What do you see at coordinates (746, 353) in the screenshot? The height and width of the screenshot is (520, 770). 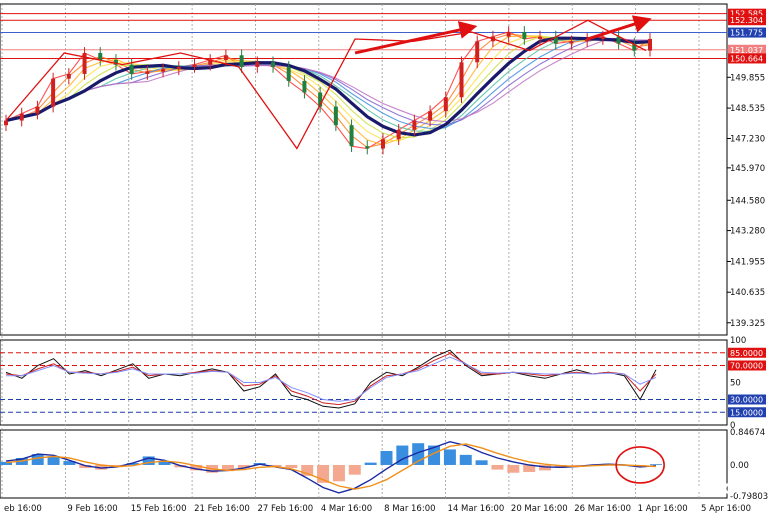 I see `y-tick-label: 85.0000` at bounding box center [746, 353].